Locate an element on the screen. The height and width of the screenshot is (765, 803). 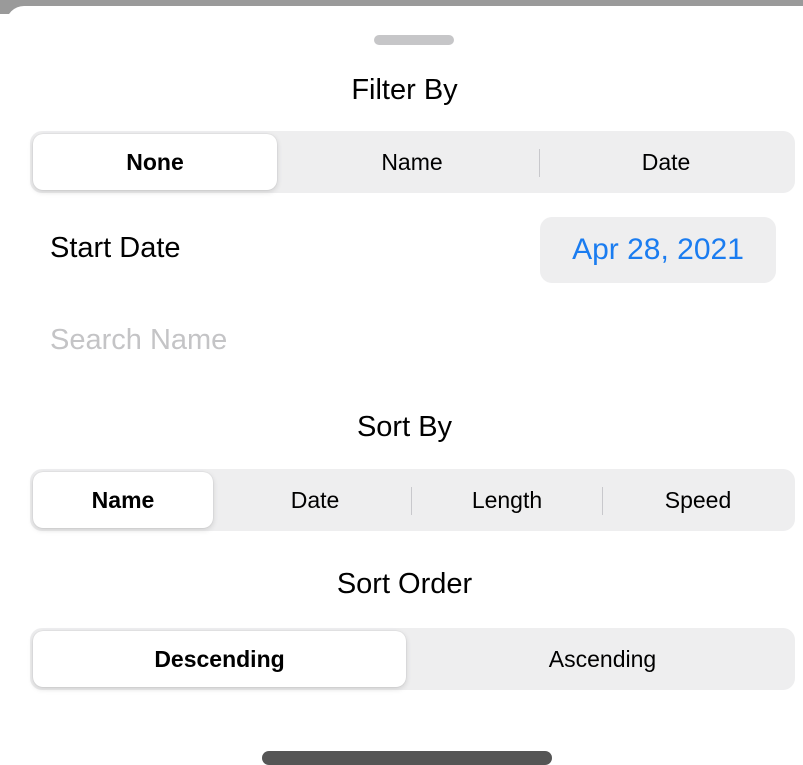
sort-order-descending: Descending is located at coordinates (219, 659).